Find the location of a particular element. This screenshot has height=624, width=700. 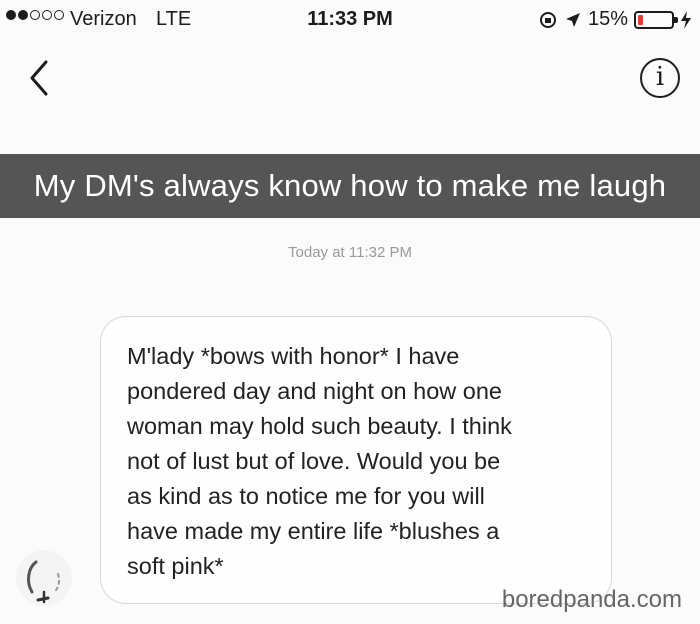

caption-text: My DM's always know how to make me laugh is located at coordinates (350, 185).